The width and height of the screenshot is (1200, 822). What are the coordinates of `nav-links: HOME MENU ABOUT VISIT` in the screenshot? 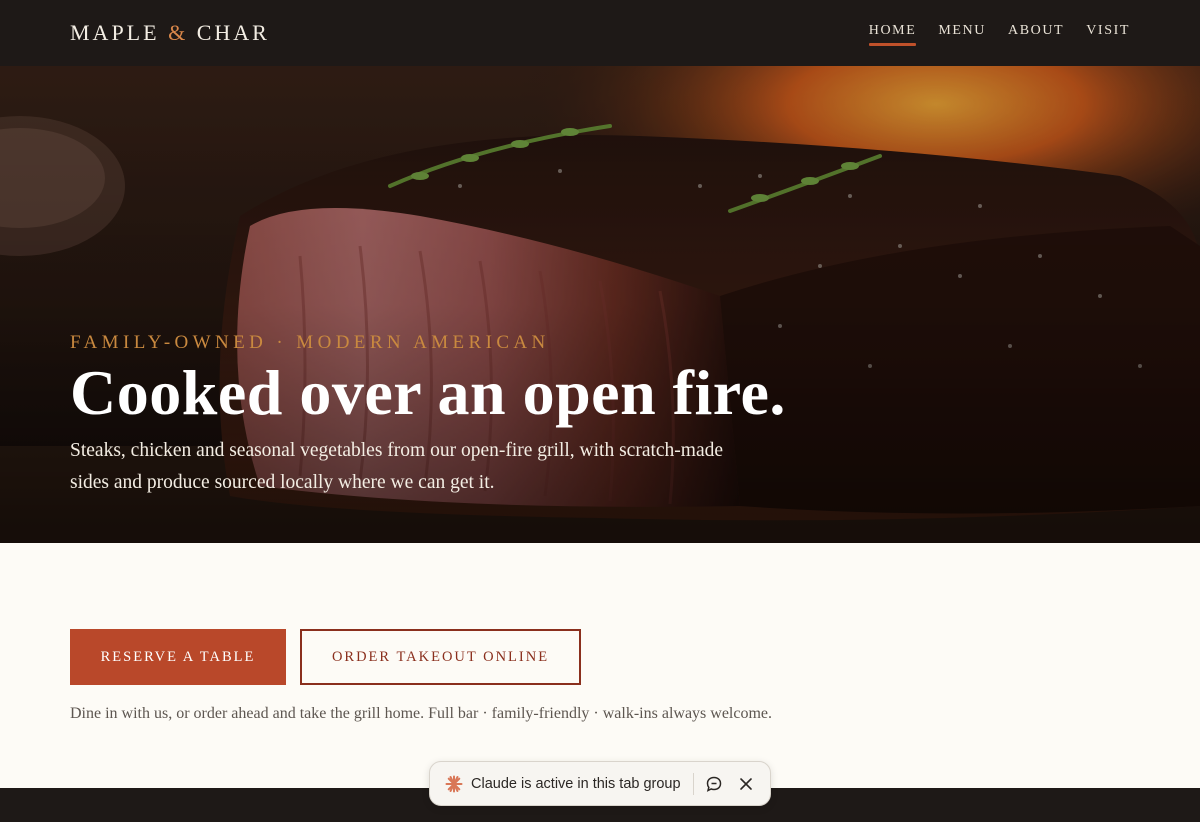 It's located at (999, 34).